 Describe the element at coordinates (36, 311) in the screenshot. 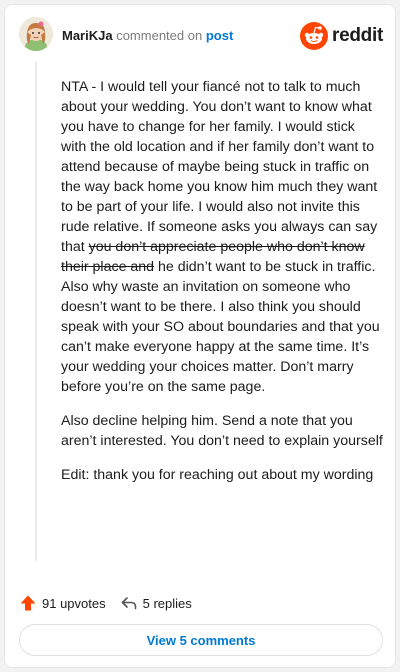

I see `thread-line` at that location.